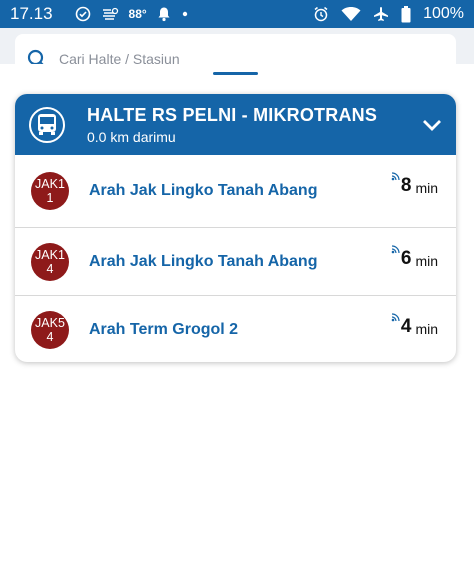 This screenshot has width=474, height=583. I want to click on route-badge: JAK1 1, so click(50, 191).